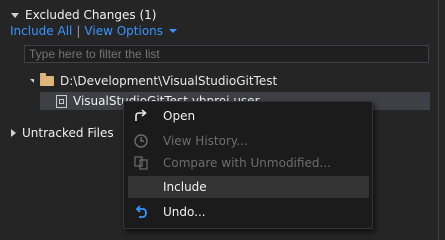 The image size is (445, 240). Describe the element at coordinates (68, 133) in the screenshot. I see `untracked-files-title: Untracked Files` at that location.